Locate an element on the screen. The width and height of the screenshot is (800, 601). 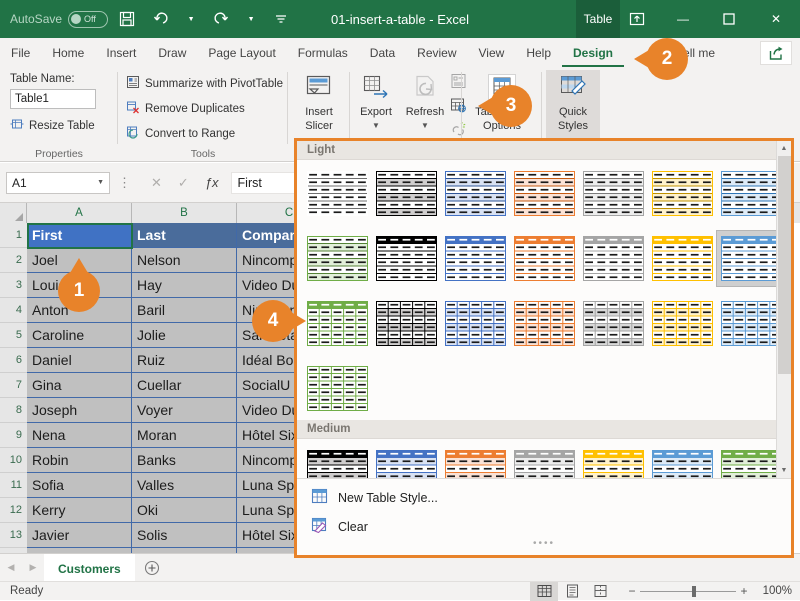
redo-dropdown-icon: ▼ is located at coordinates (251, 19).